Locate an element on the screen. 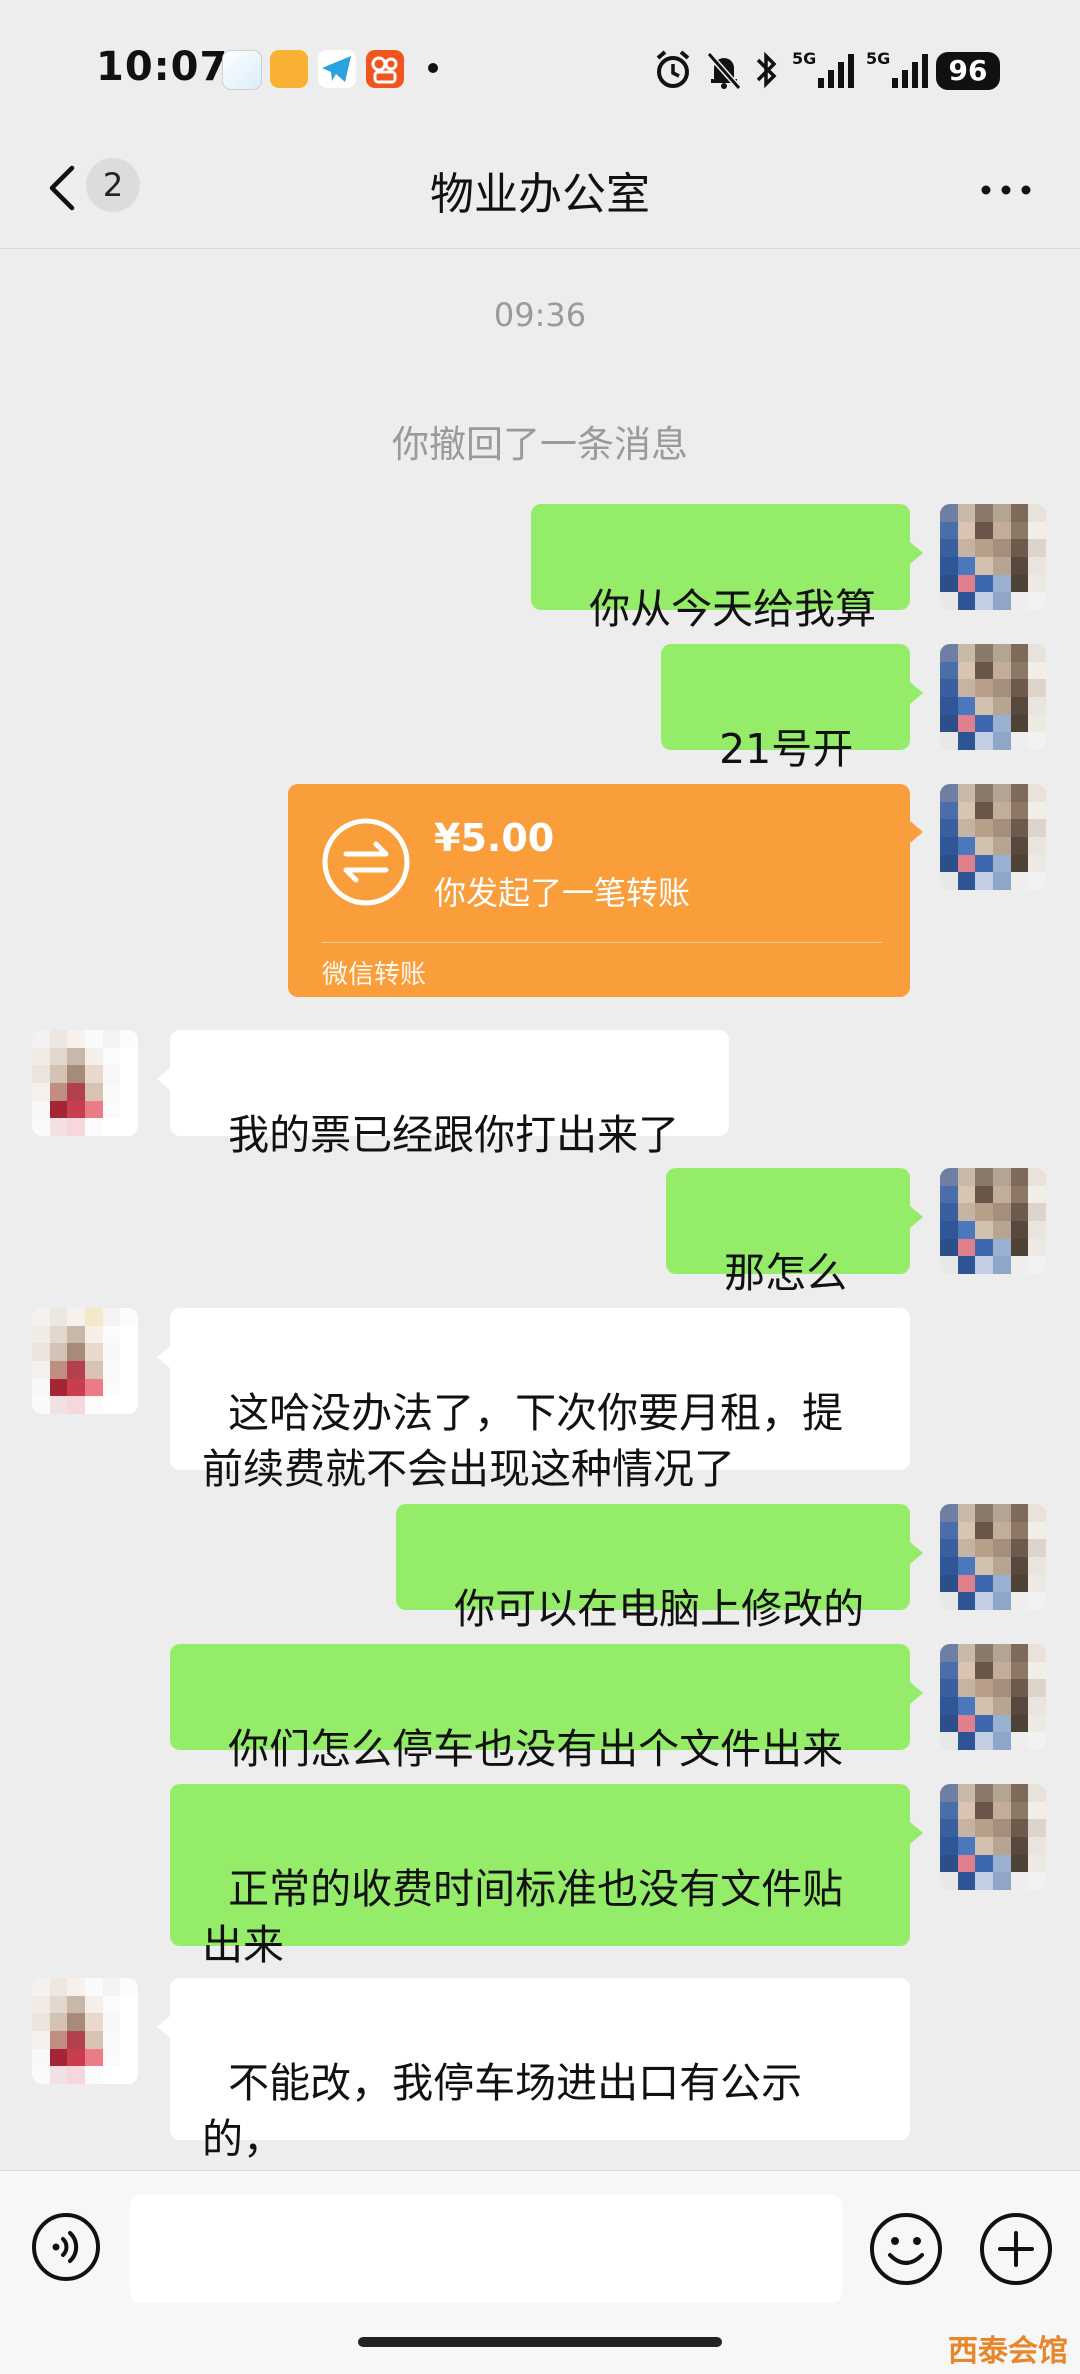  transfer-card: ¥5.00 你发起了一笔转账 微信转账 is located at coordinates (605, 890).